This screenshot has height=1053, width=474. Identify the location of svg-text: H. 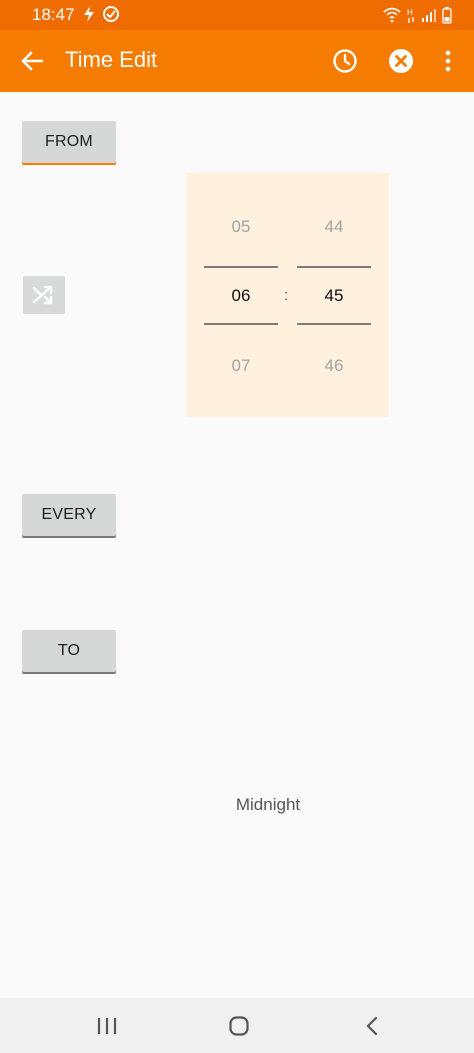
(410, 12).